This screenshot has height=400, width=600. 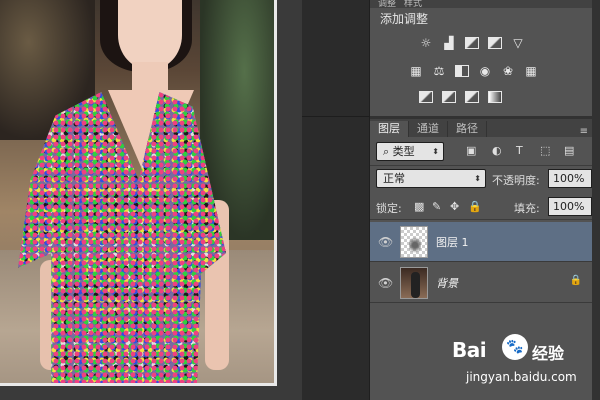 I want to click on adjustments-title: 添加调整, so click(x=404, y=19).